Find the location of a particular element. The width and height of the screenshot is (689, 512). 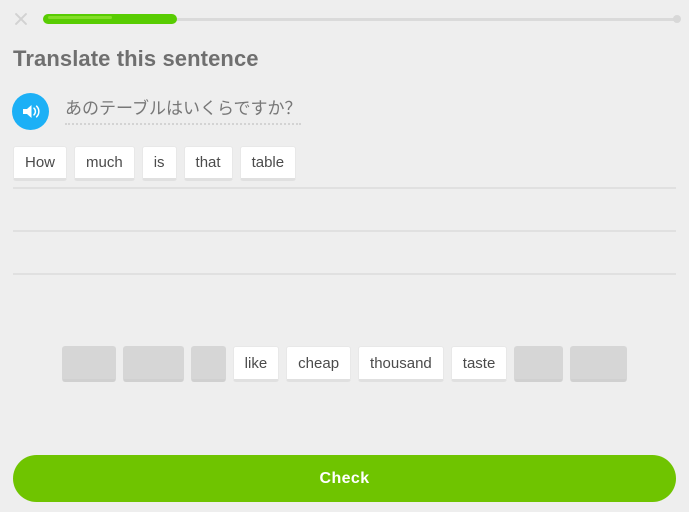

answer-tile: table is located at coordinates (268, 163).